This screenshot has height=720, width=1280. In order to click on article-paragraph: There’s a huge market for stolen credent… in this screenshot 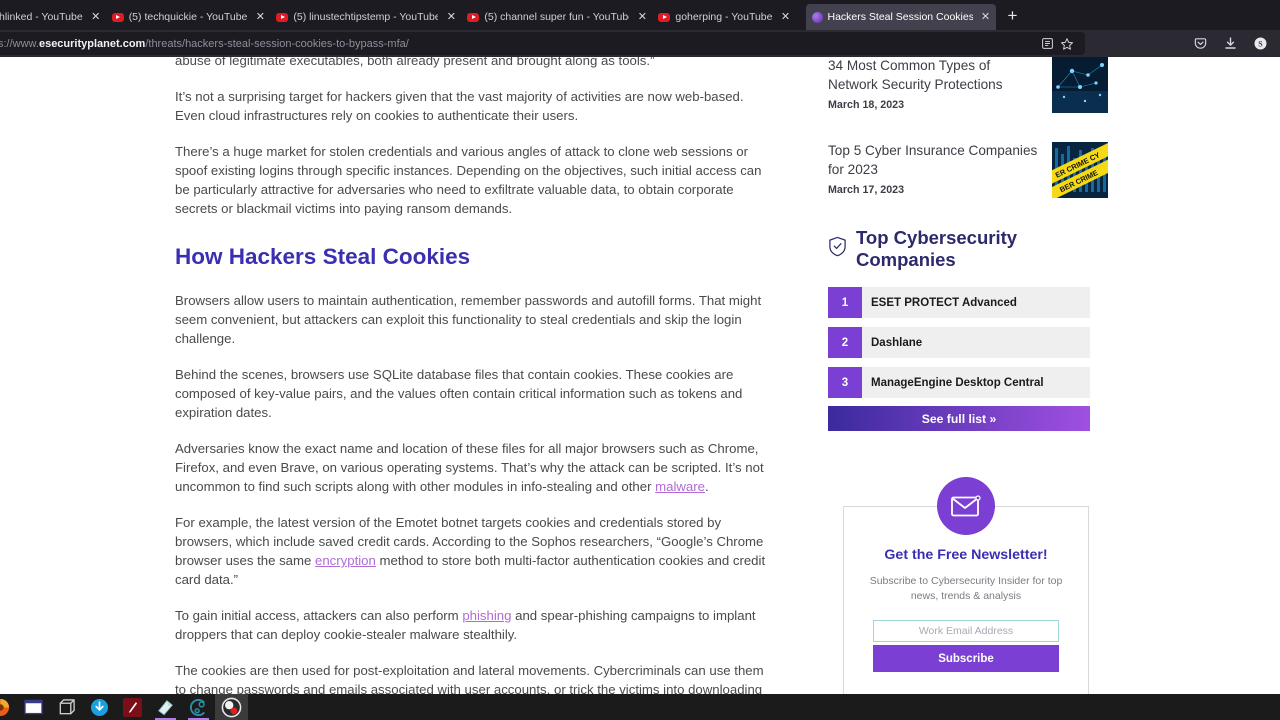, I will do `click(468, 180)`.